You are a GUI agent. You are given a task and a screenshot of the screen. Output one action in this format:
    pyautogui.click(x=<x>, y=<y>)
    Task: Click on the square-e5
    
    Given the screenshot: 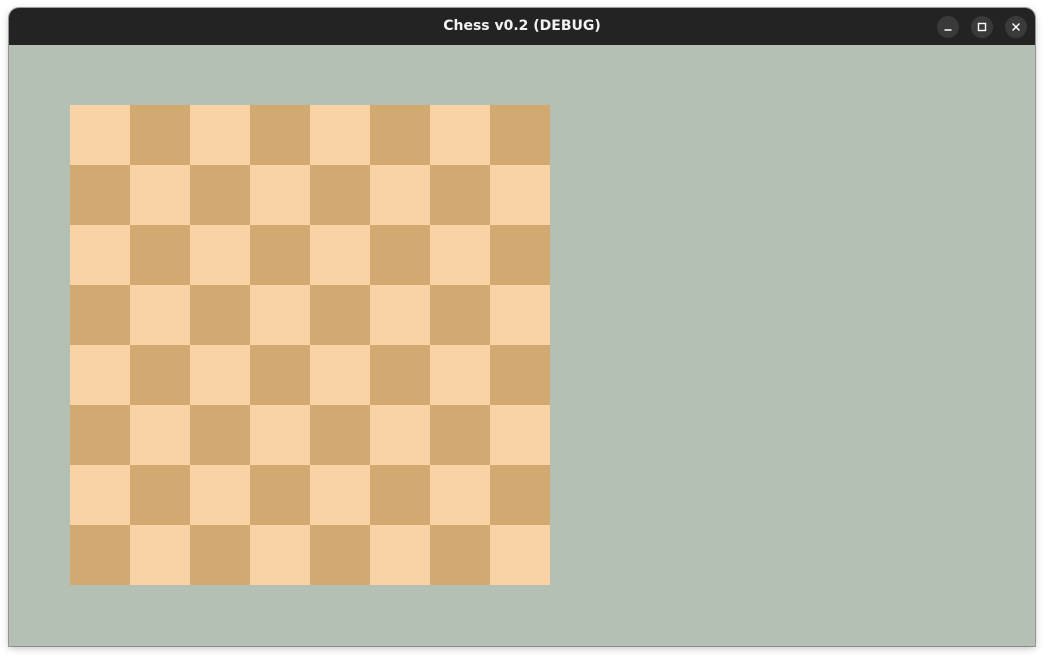 What is the action you would take?
    pyautogui.click(x=340, y=315)
    